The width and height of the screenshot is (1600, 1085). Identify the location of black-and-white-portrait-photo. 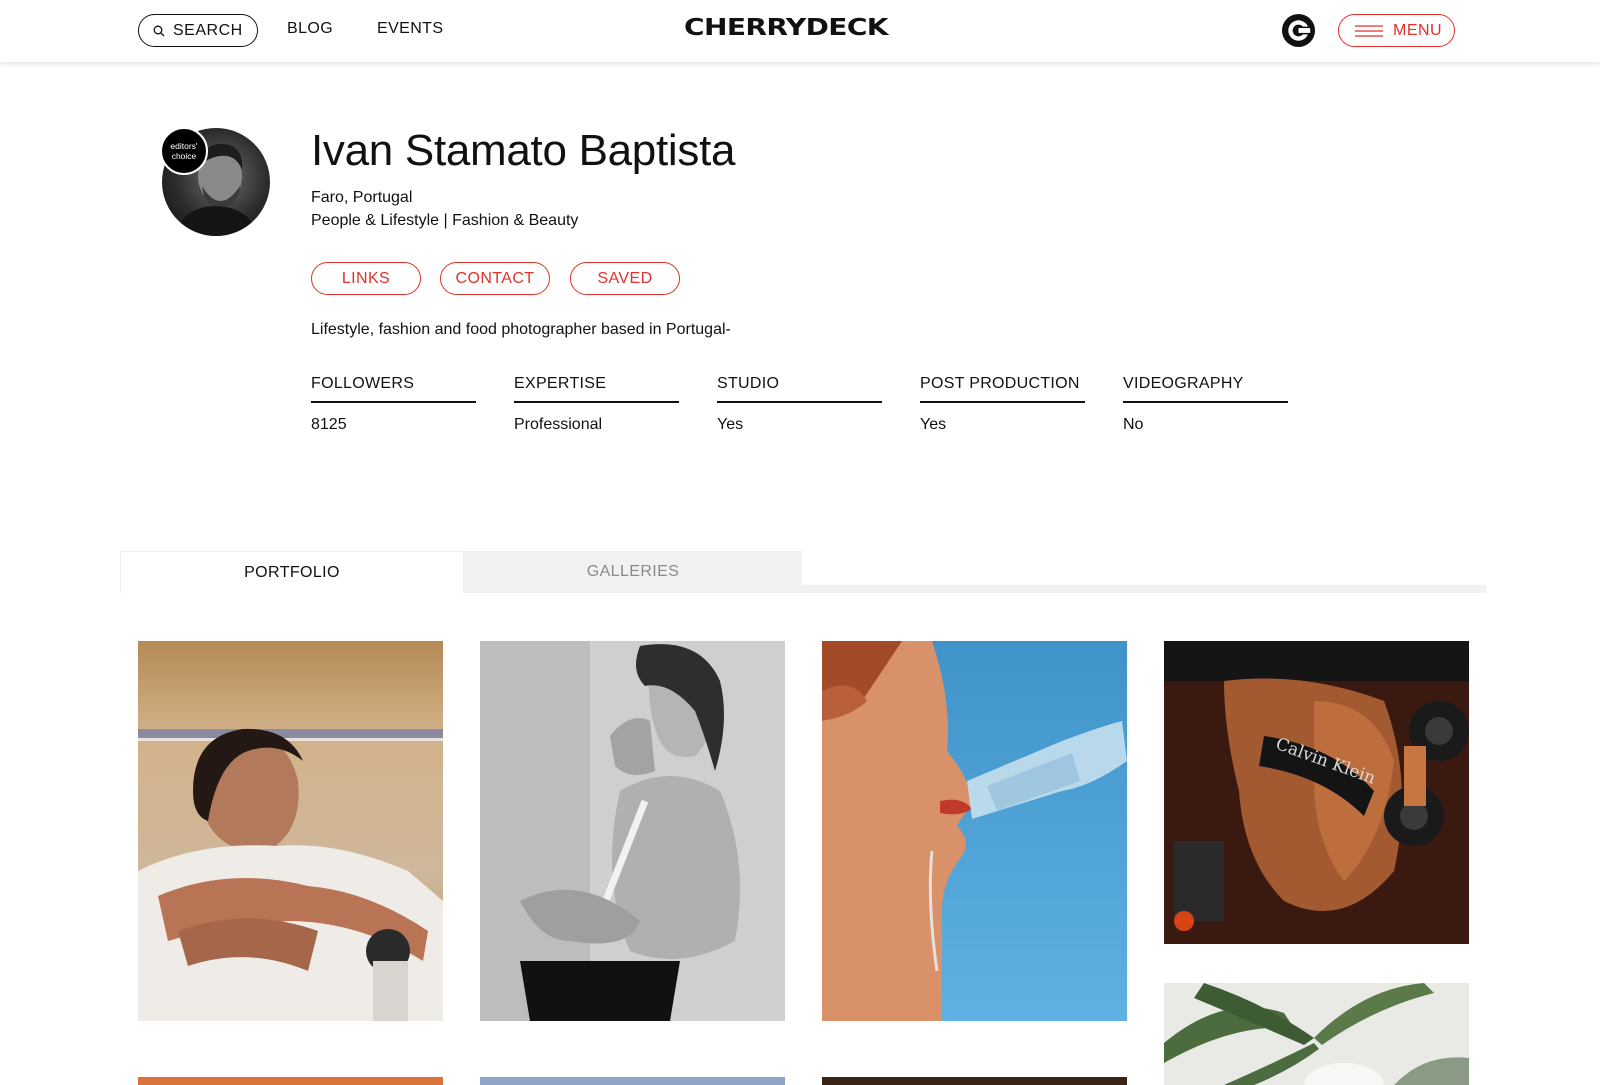
(632, 831).